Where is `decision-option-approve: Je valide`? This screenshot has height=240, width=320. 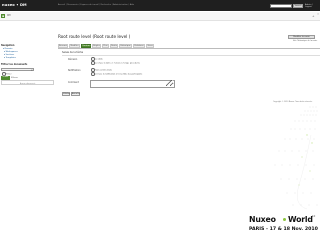
decision-option-approve: Je valide is located at coordinates (97, 59).